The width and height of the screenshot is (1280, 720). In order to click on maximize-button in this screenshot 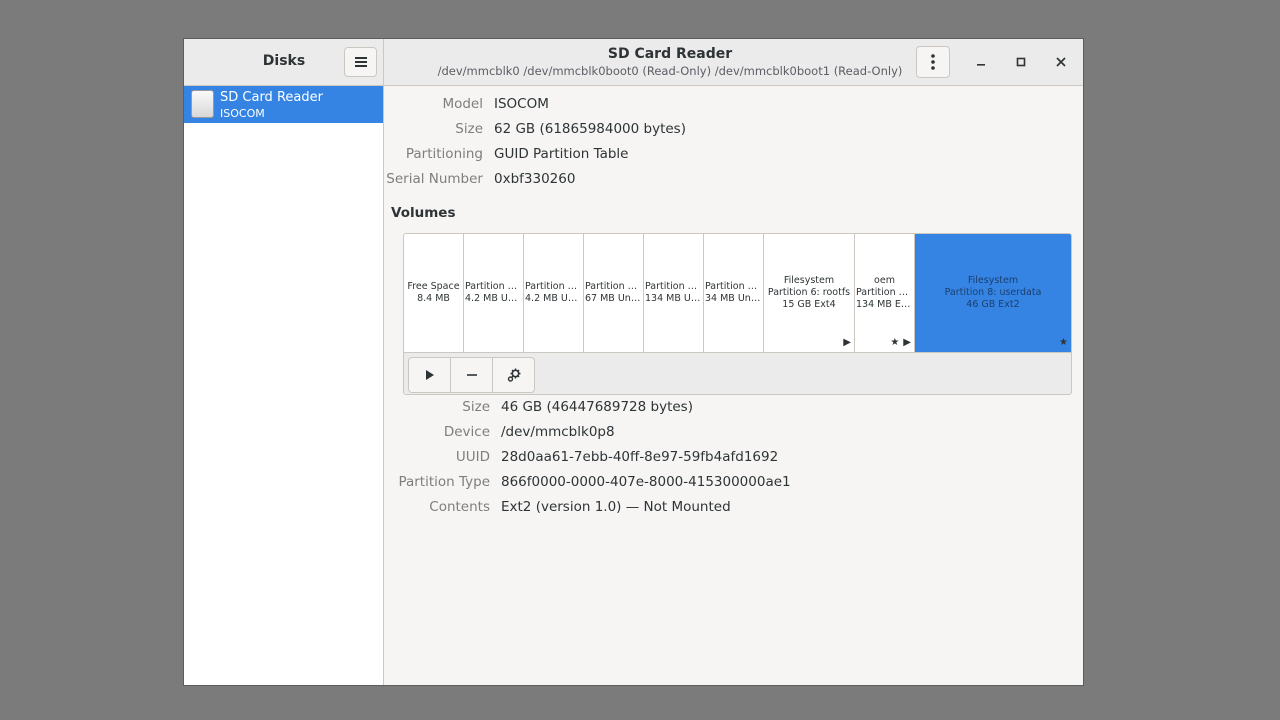, I will do `click(1021, 62)`.